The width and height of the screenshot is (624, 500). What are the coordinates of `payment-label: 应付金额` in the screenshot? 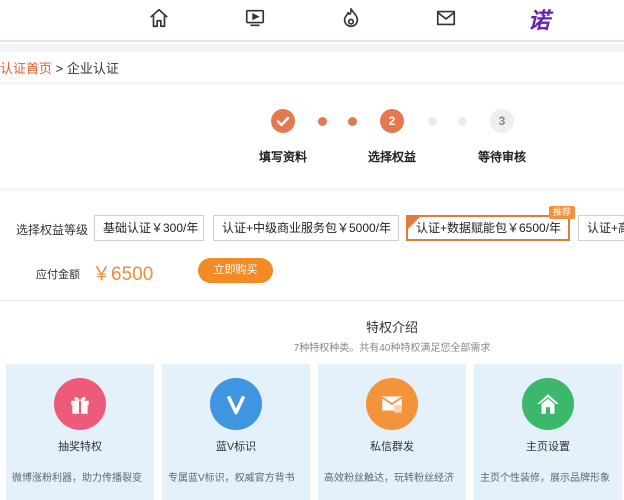 It's located at (58, 275).